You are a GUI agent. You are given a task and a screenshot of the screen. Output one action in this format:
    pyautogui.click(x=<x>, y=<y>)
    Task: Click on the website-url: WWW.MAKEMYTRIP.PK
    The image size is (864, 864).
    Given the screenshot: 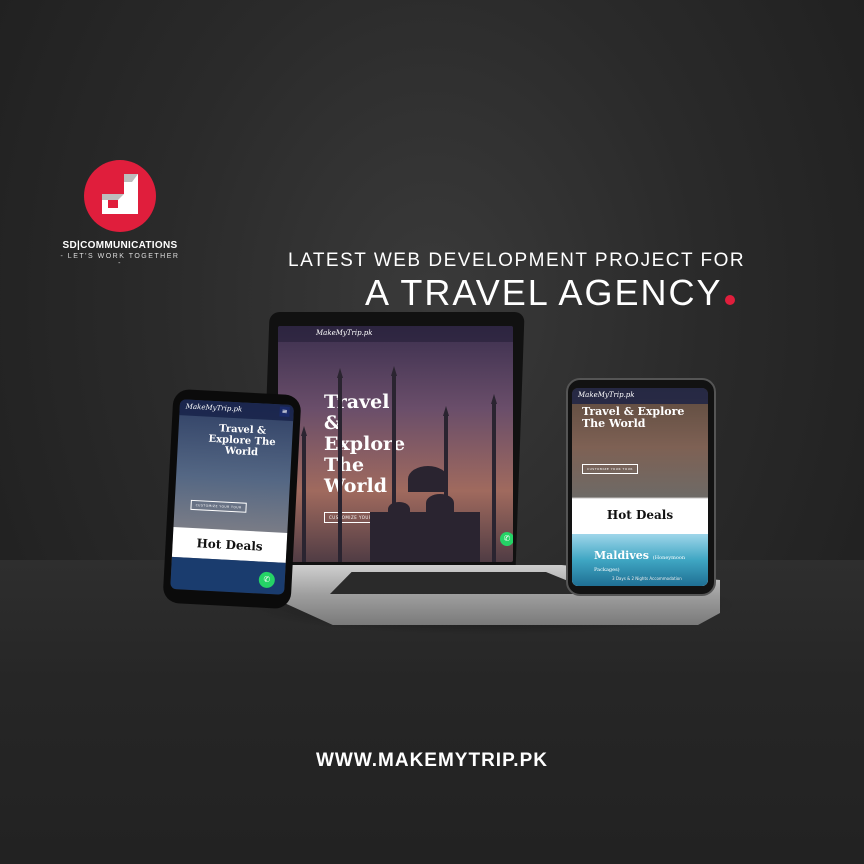 What is the action you would take?
    pyautogui.click(x=432, y=761)
    